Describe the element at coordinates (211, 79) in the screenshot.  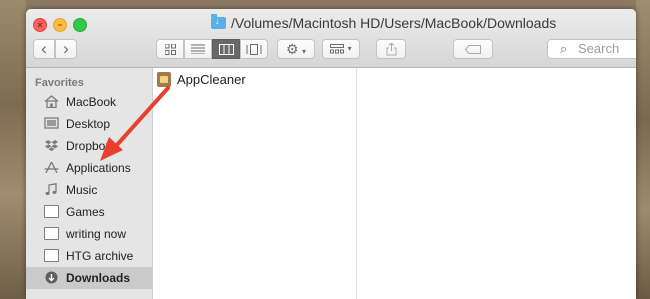
I see `file-item-label: AppCleaner` at that location.